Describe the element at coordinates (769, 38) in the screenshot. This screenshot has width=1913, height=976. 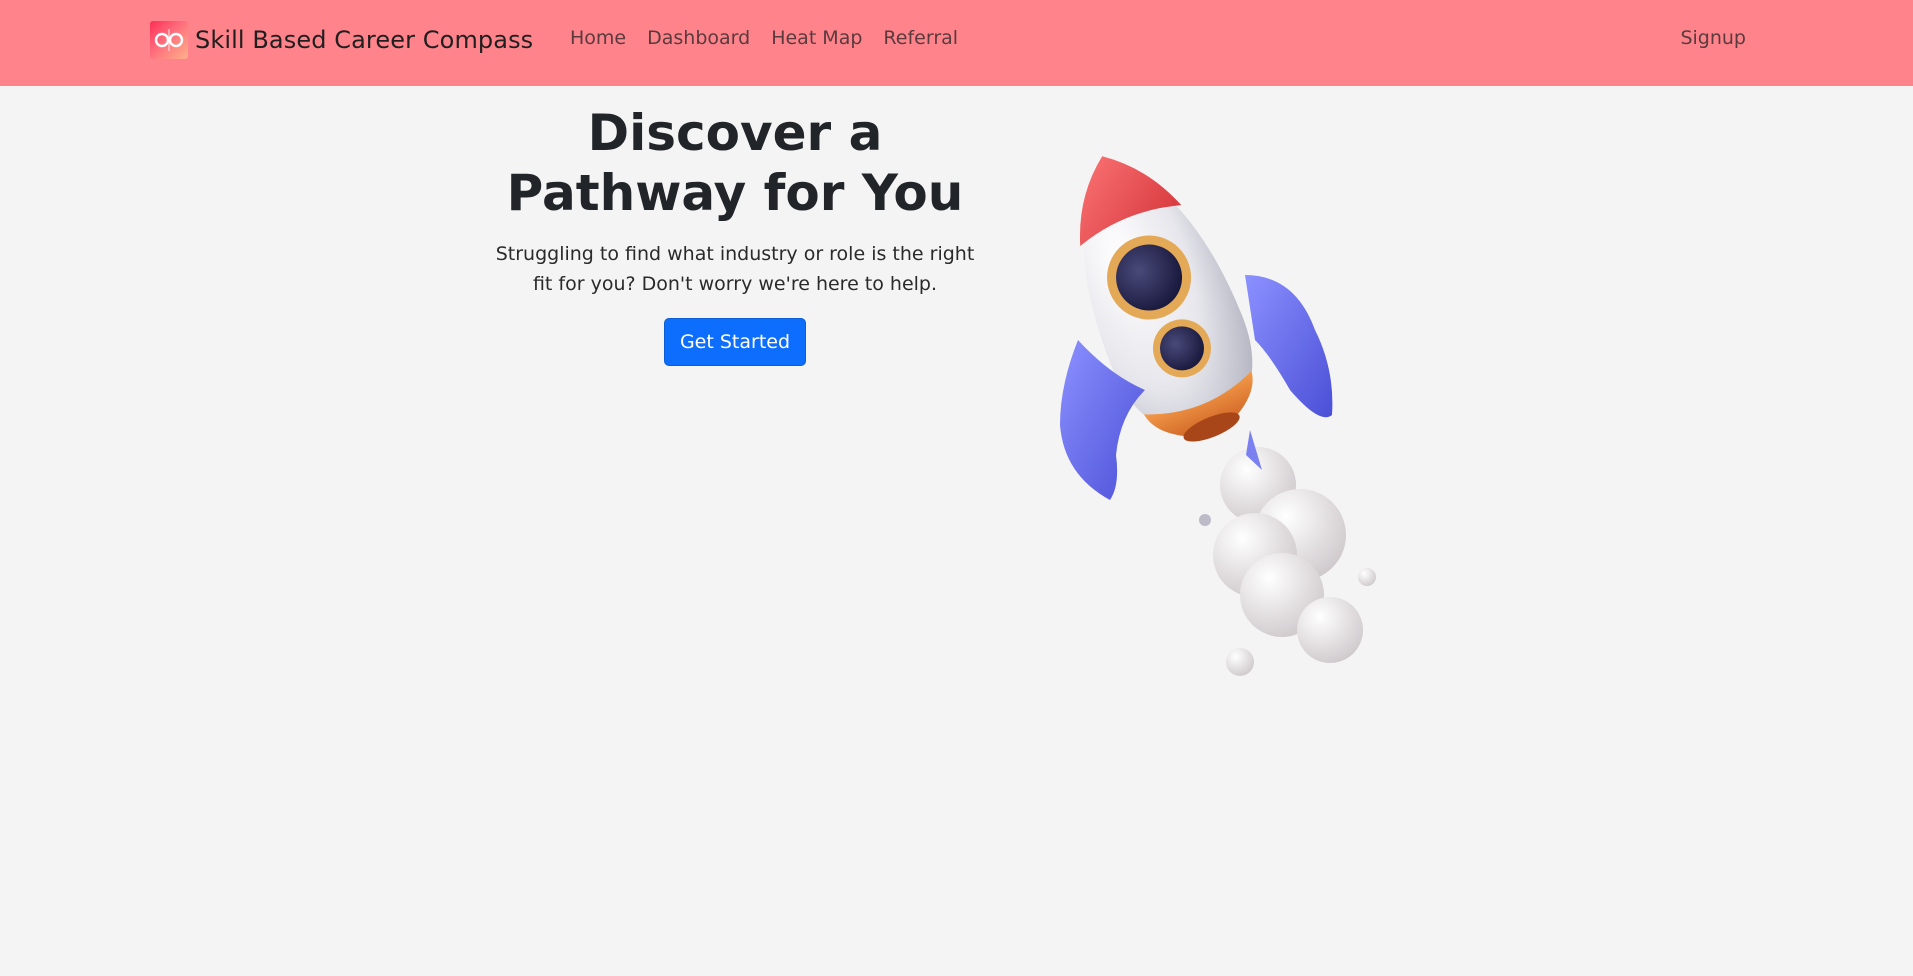
I see `main-nav: Home Dashboard Heat Map Referral` at that location.